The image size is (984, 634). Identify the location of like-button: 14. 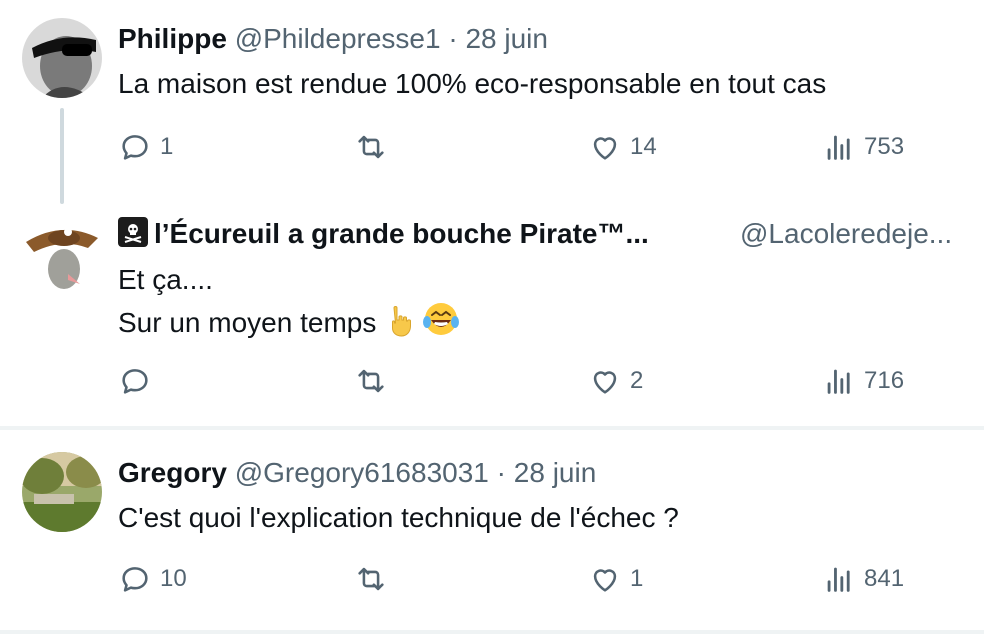
(622, 147).